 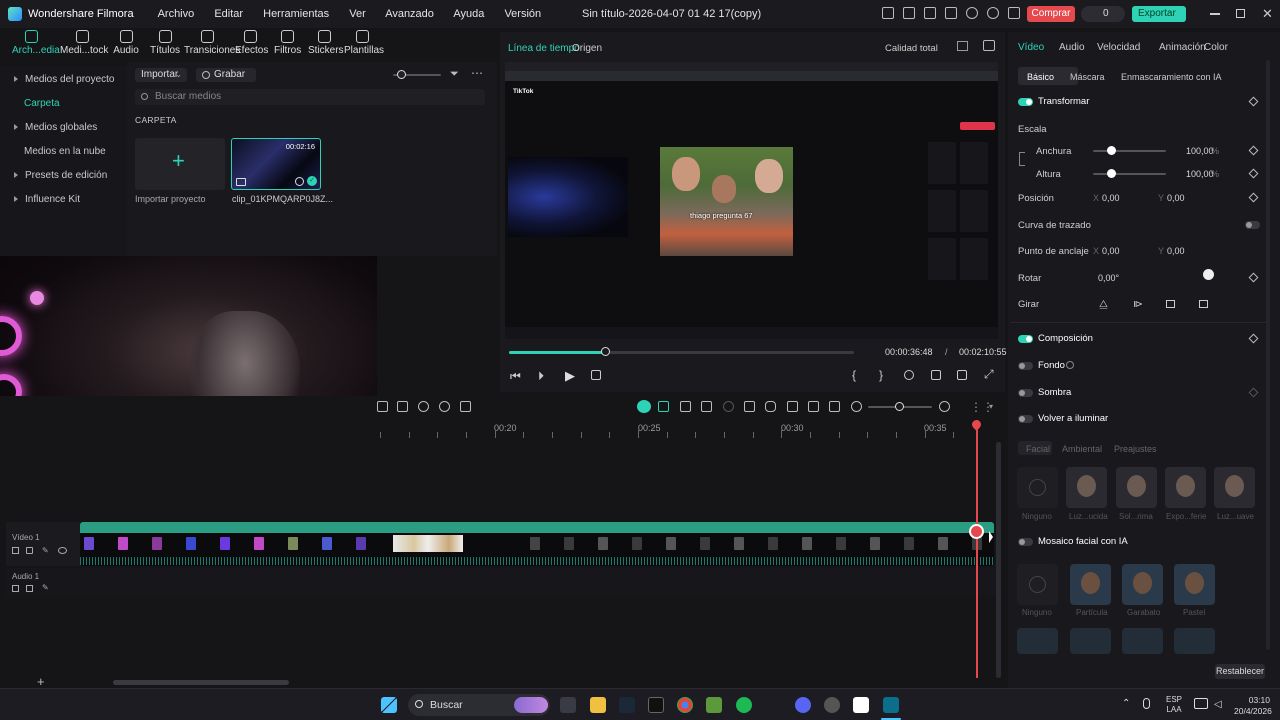 I want to click on tool-audio: Audio, so click(x=126, y=43).